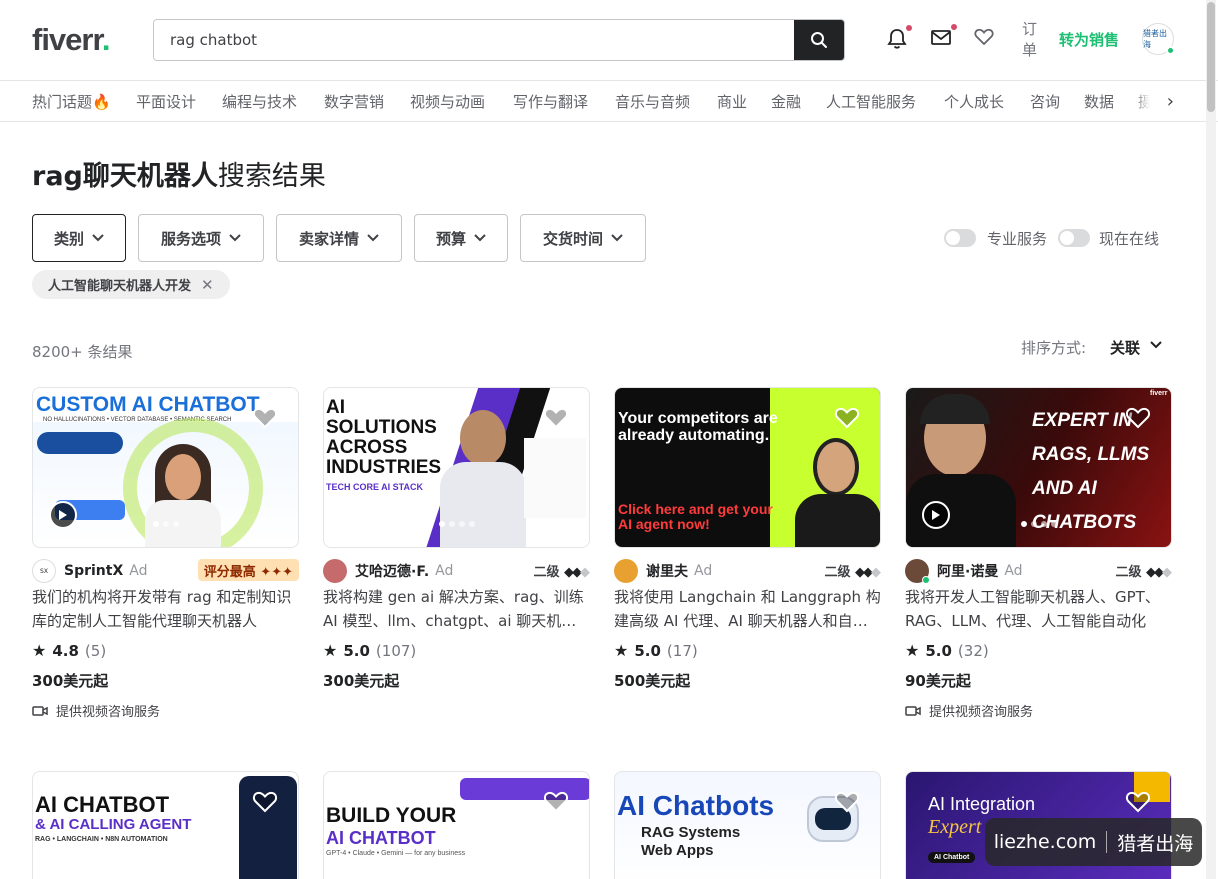 The width and height of the screenshot is (1218, 879). Describe the element at coordinates (138, 571) in the screenshot. I see `ad-label: Ad` at that location.